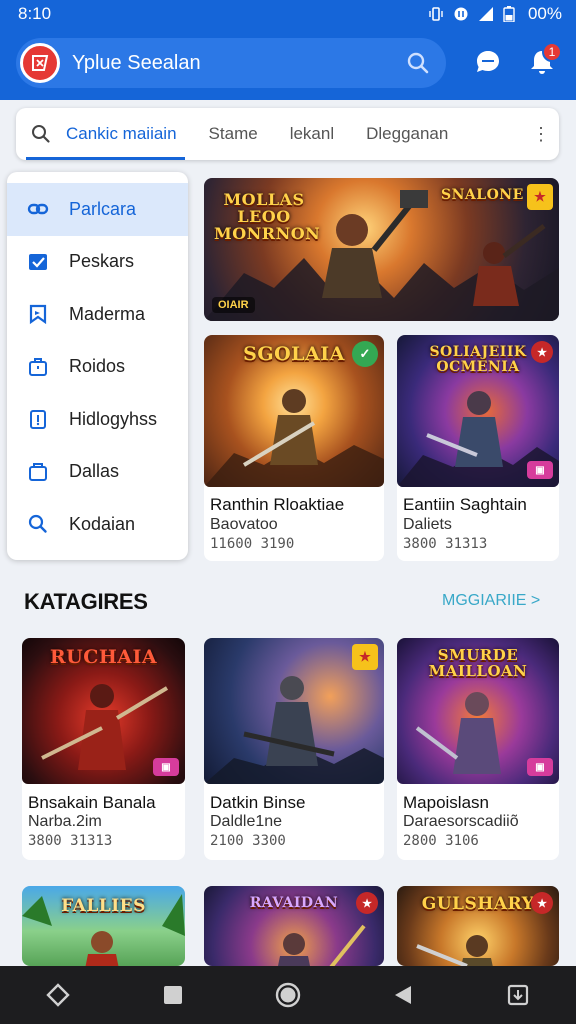  Describe the element at coordinates (541, 134) in the screenshot. I see `more-vert-icon: ⋮` at that location.